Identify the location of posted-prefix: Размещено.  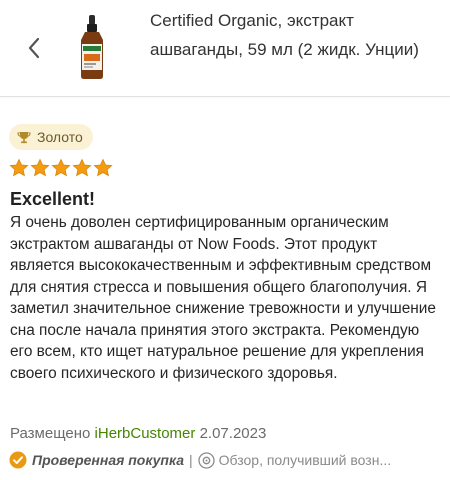
(50, 433).